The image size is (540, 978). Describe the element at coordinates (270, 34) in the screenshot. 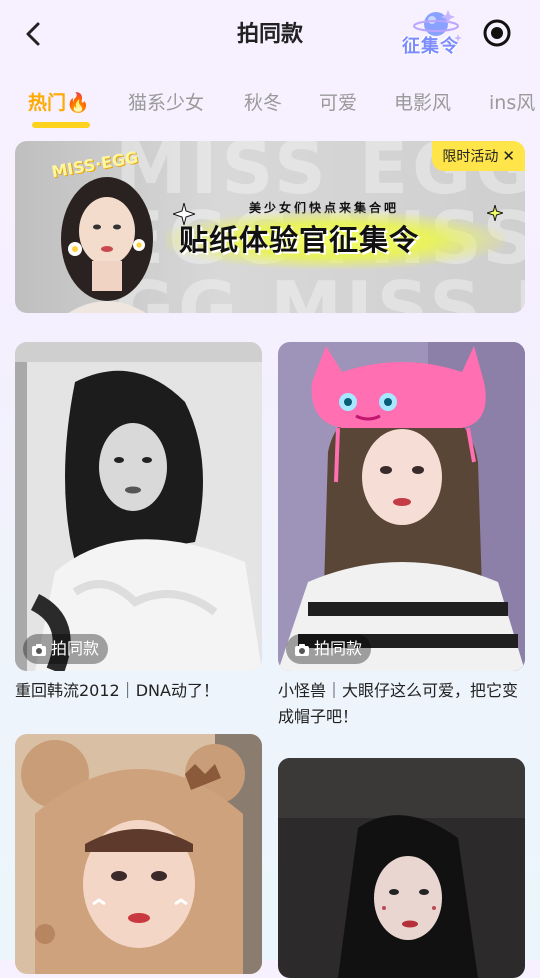

I see `top-bar: 拍同款 征集令` at that location.